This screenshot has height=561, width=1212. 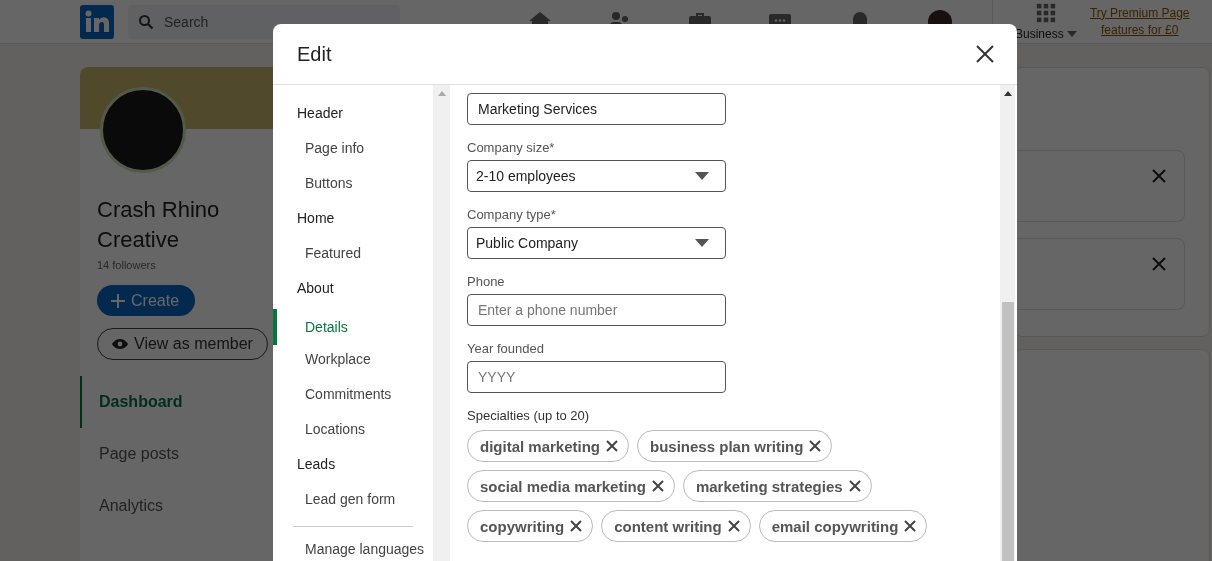 What do you see at coordinates (353, 256) in the screenshot?
I see `section-nav-item: Featured` at bounding box center [353, 256].